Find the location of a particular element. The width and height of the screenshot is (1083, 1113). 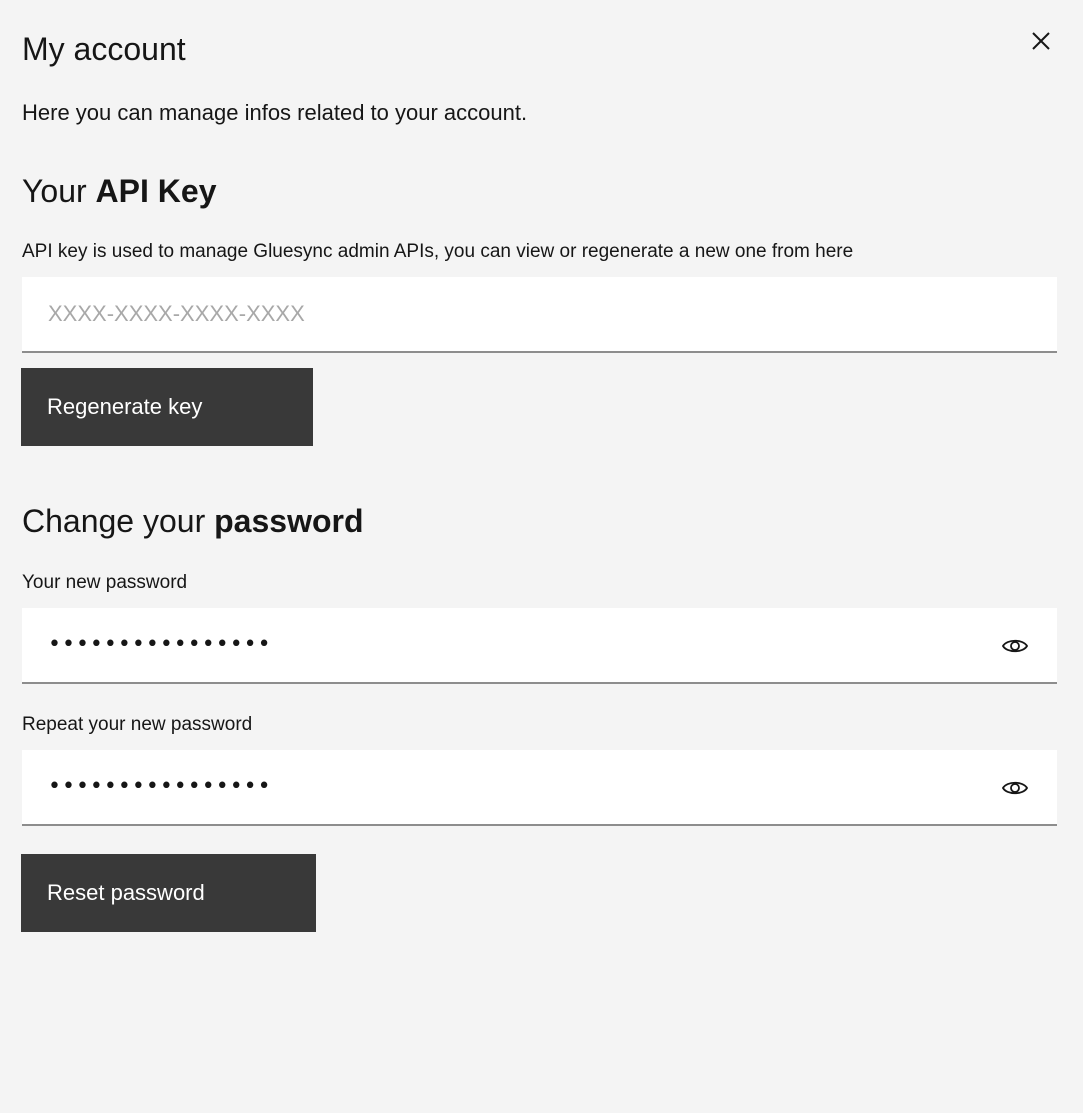

api-key-heading-prefix: Your is located at coordinates (59, 191).